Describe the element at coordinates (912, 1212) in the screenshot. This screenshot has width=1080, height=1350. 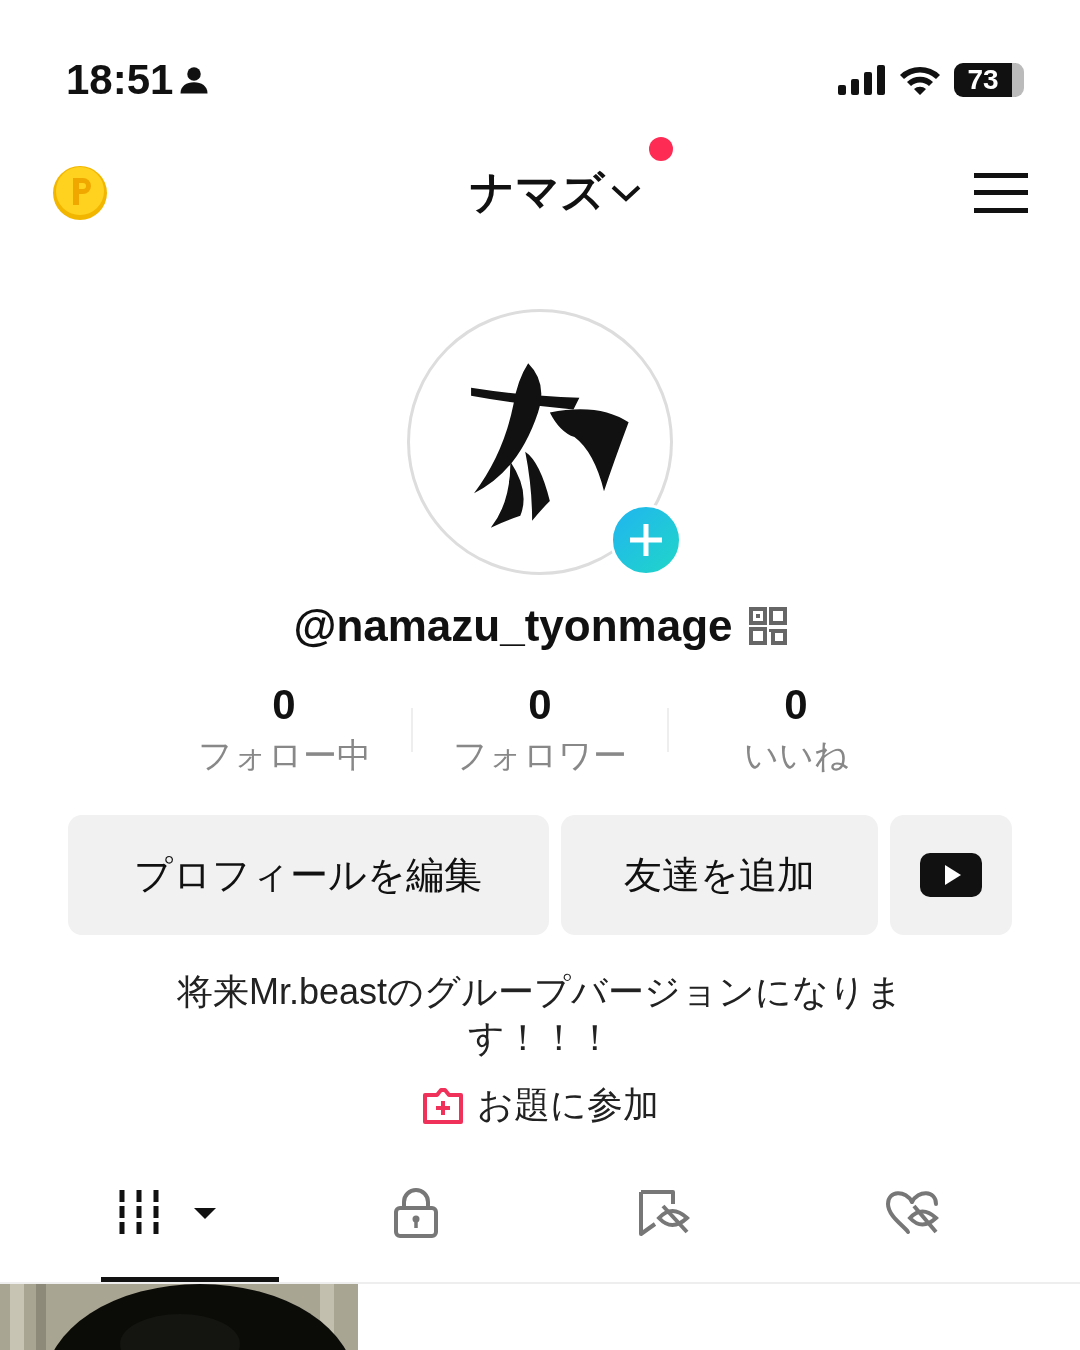
I see `heart-hidden-icon` at that location.